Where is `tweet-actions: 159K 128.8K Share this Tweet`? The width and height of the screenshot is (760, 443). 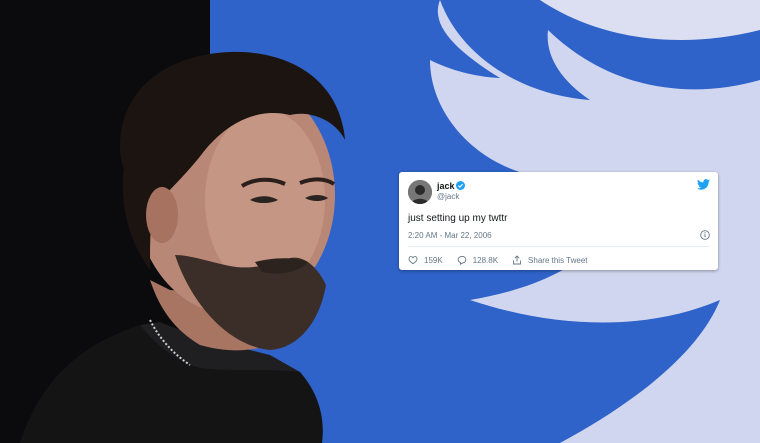 tweet-actions: 159K 128.8K Share this Tweet is located at coordinates (505, 260).